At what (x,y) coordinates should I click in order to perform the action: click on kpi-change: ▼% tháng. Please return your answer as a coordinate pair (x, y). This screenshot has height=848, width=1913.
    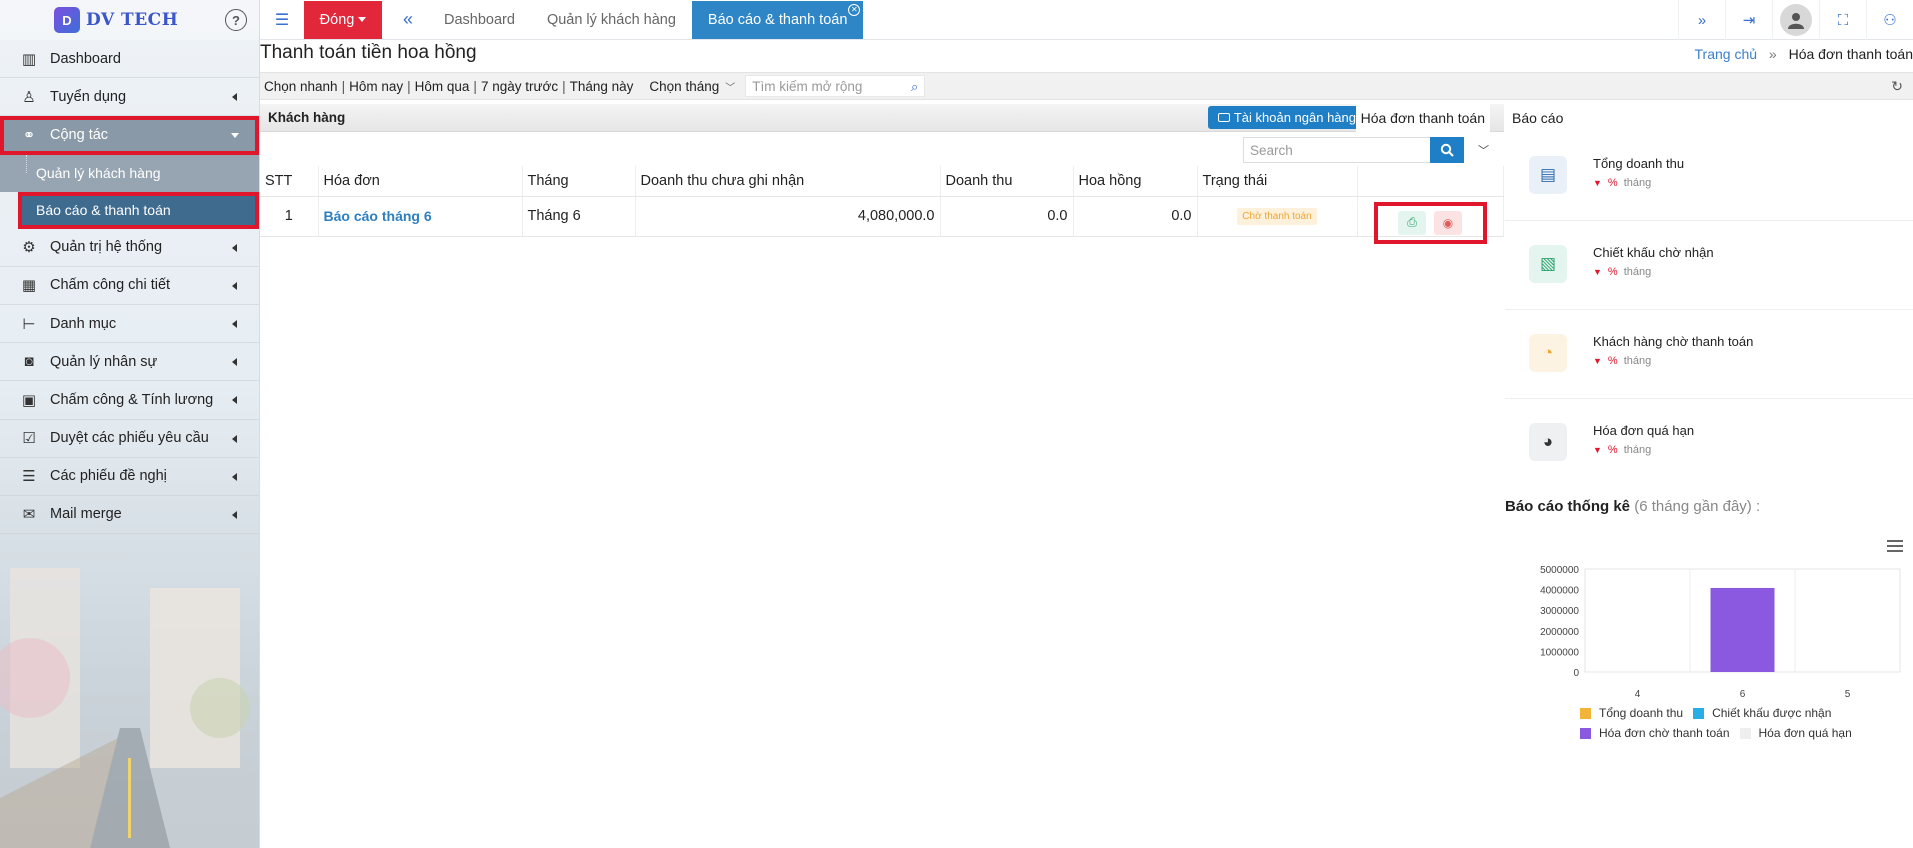
    Looking at the image, I should click on (1622, 450).